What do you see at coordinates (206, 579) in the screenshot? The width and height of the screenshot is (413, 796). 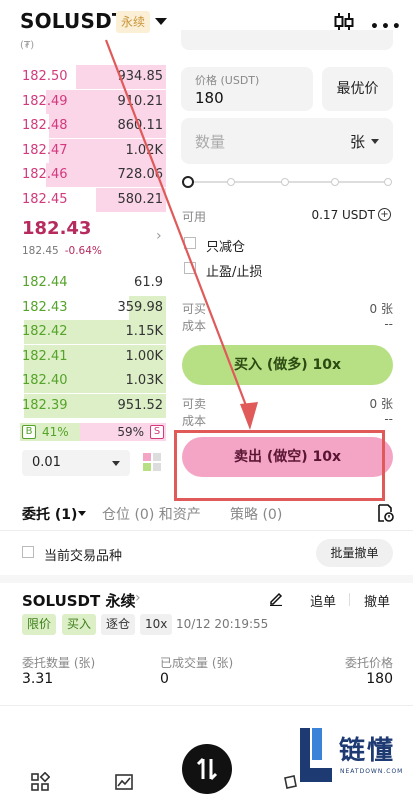 I see `section-gap` at bounding box center [206, 579].